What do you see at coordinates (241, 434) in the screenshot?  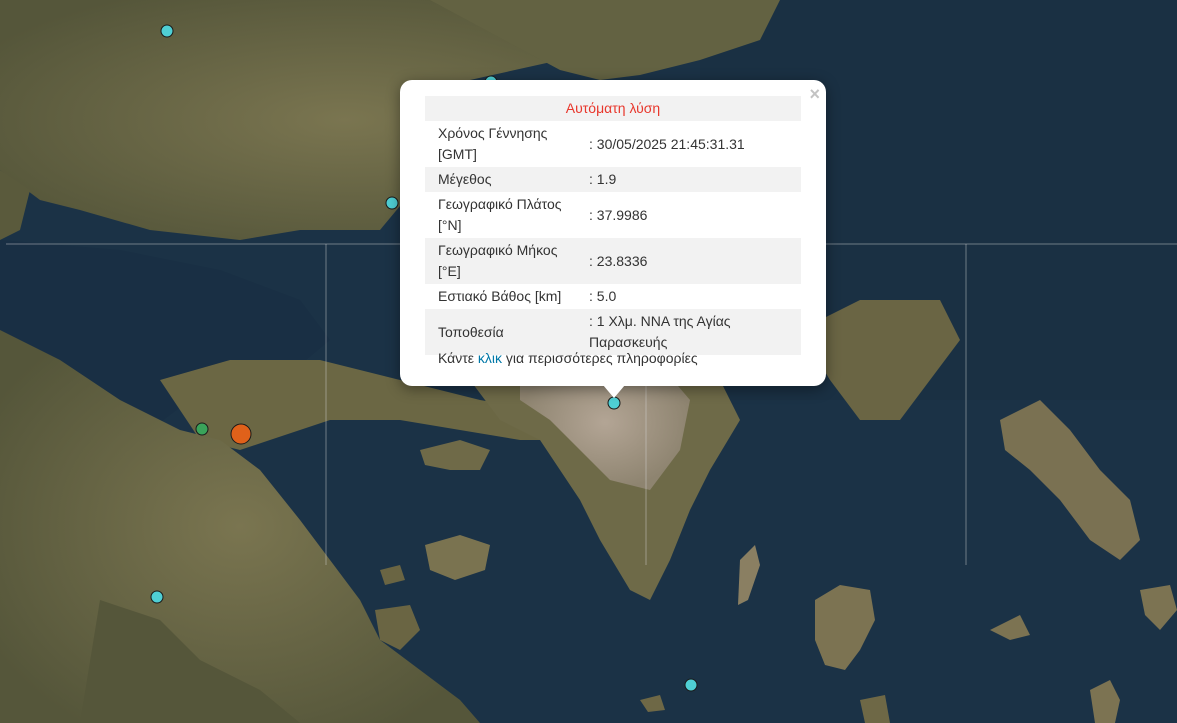 I see `earthquake-marker-orange` at bounding box center [241, 434].